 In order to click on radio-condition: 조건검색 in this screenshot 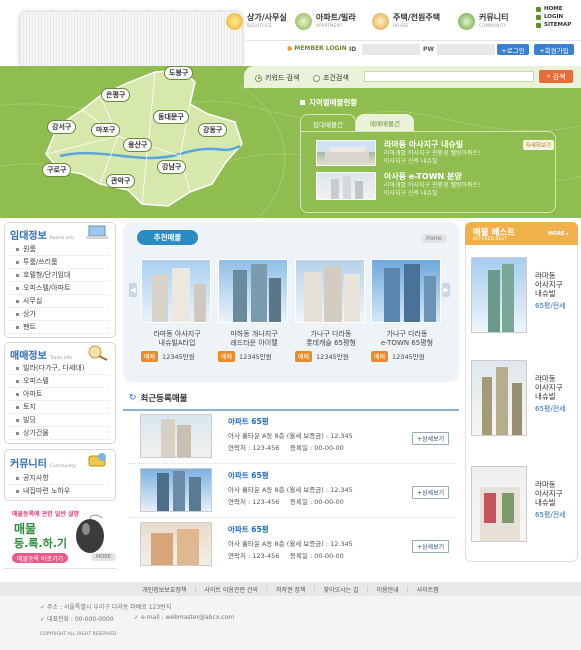, I will do `click(331, 78)`.